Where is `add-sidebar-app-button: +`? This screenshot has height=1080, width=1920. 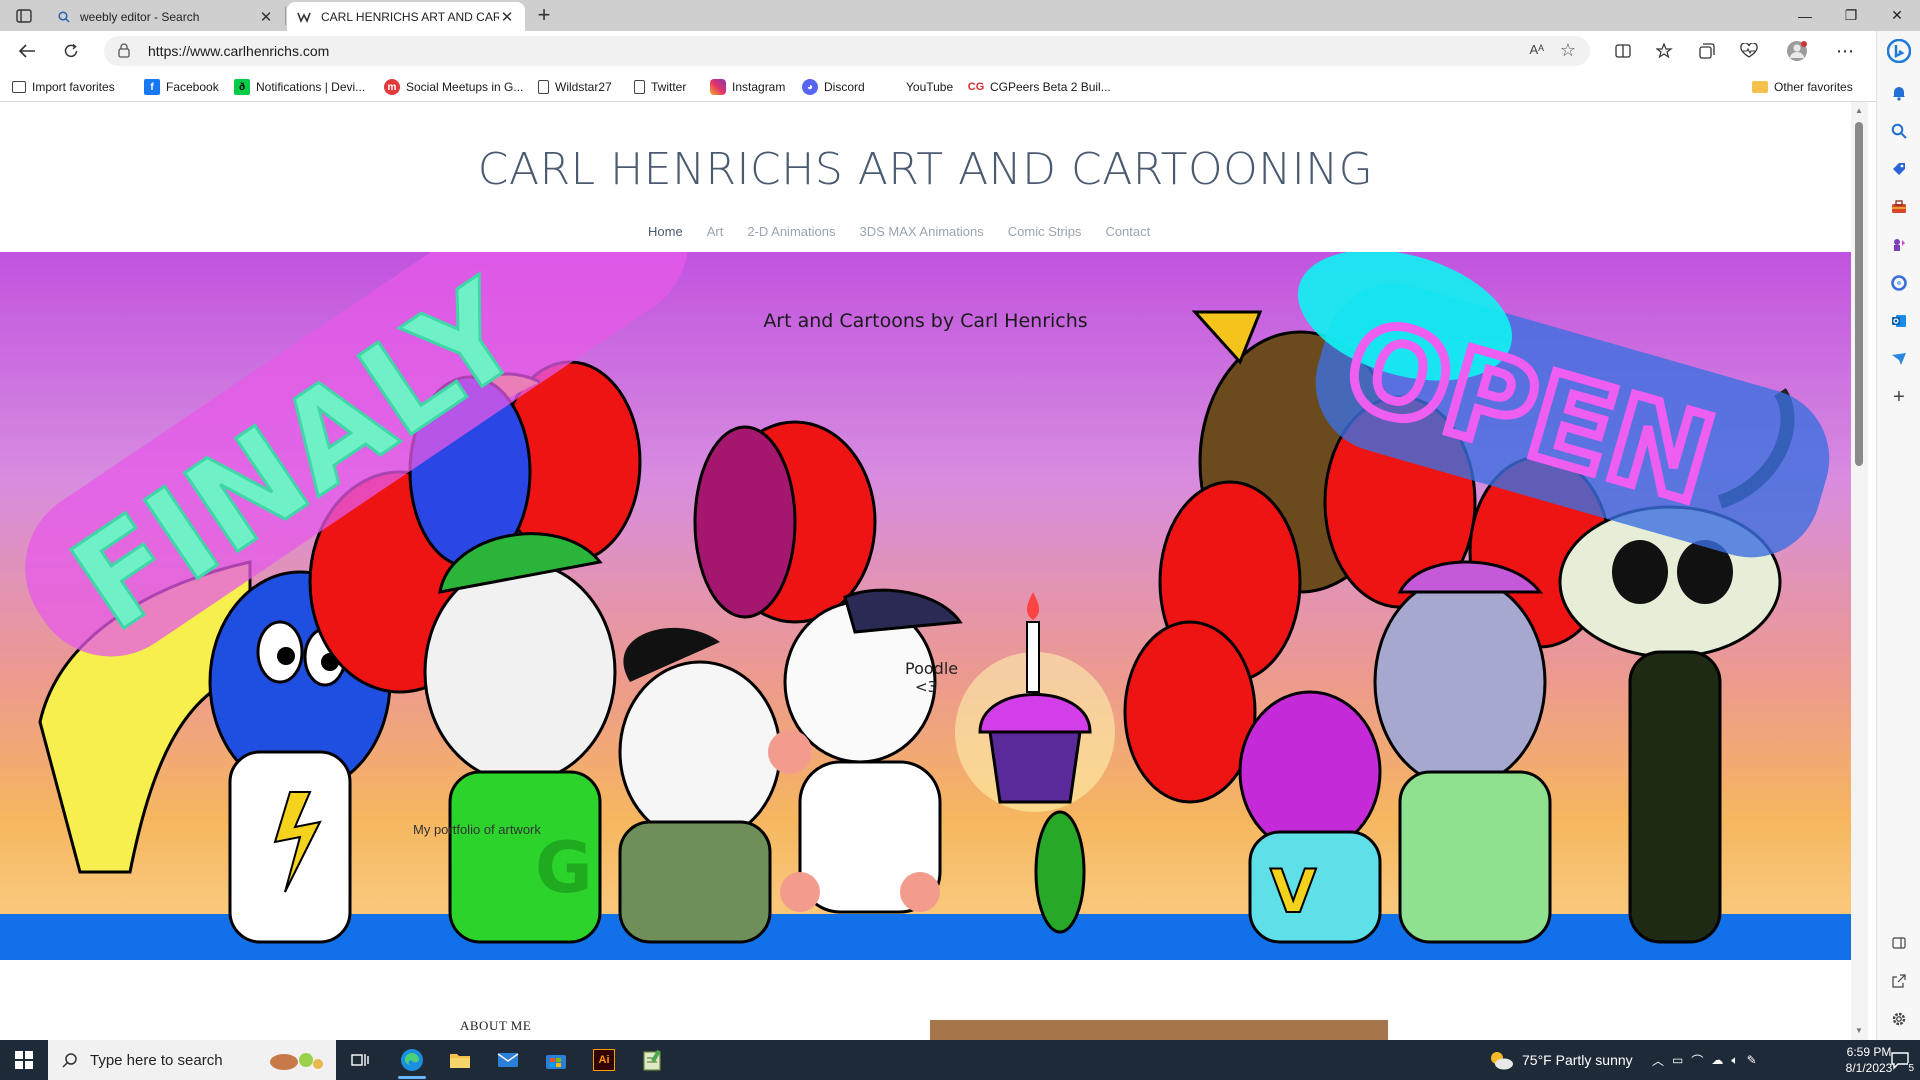 add-sidebar-app-button: + is located at coordinates (1899, 397).